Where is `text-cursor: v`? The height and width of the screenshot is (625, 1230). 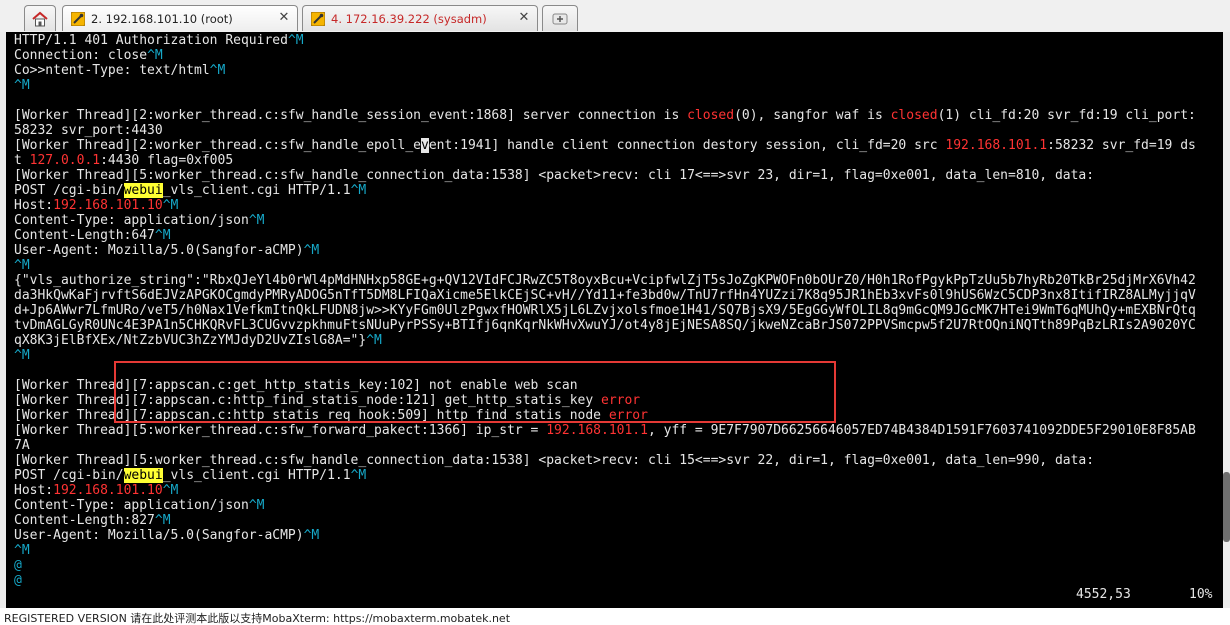
text-cursor: v is located at coordinates (425, 145).